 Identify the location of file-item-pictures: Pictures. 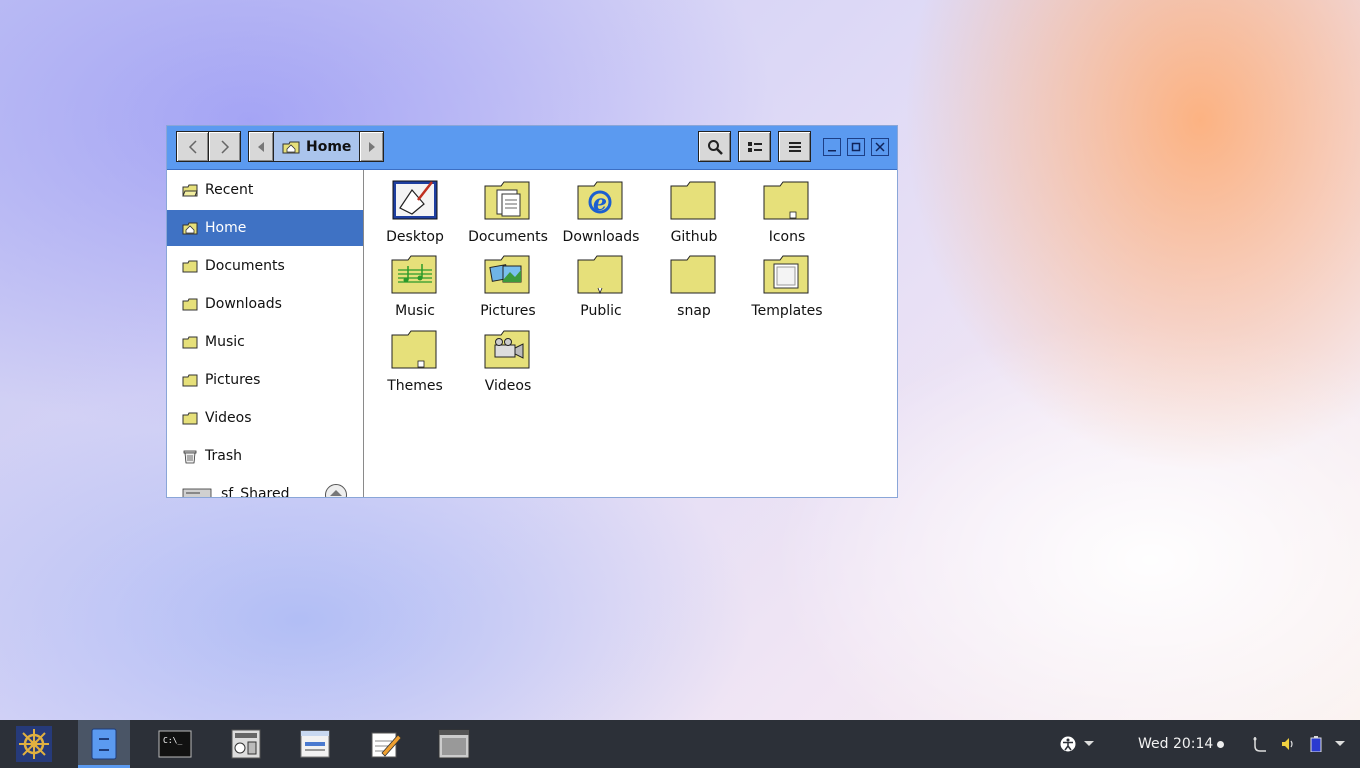
(508, 285).